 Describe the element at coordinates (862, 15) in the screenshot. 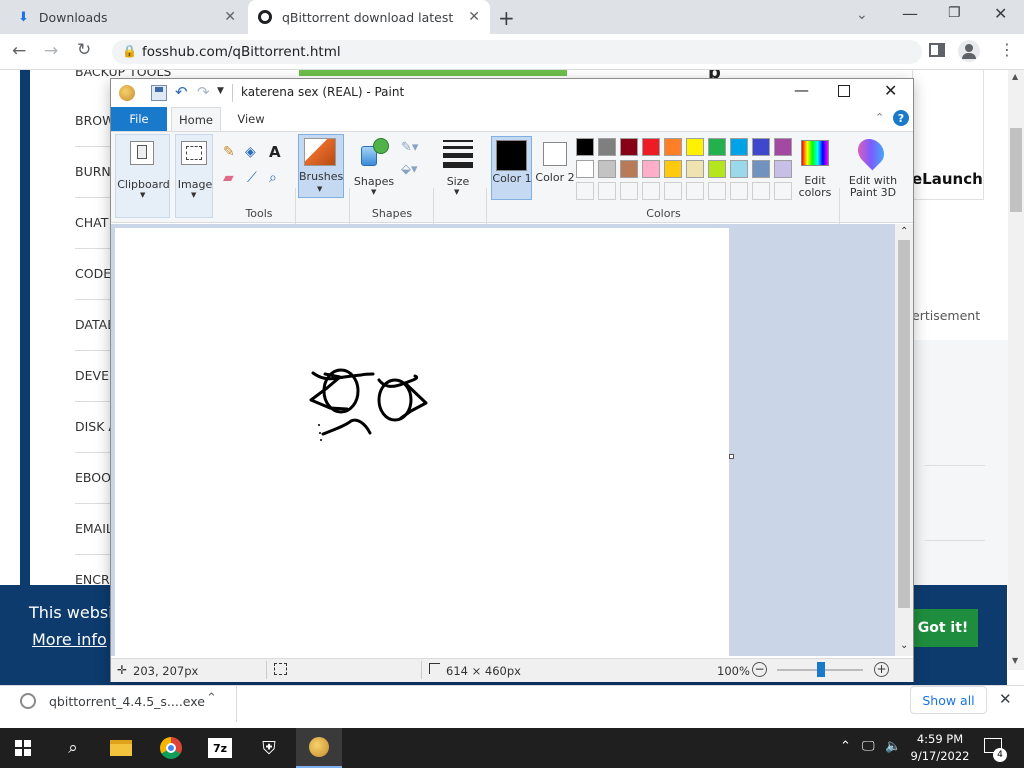

I see `tab-search-icon: ⌄` at that location.